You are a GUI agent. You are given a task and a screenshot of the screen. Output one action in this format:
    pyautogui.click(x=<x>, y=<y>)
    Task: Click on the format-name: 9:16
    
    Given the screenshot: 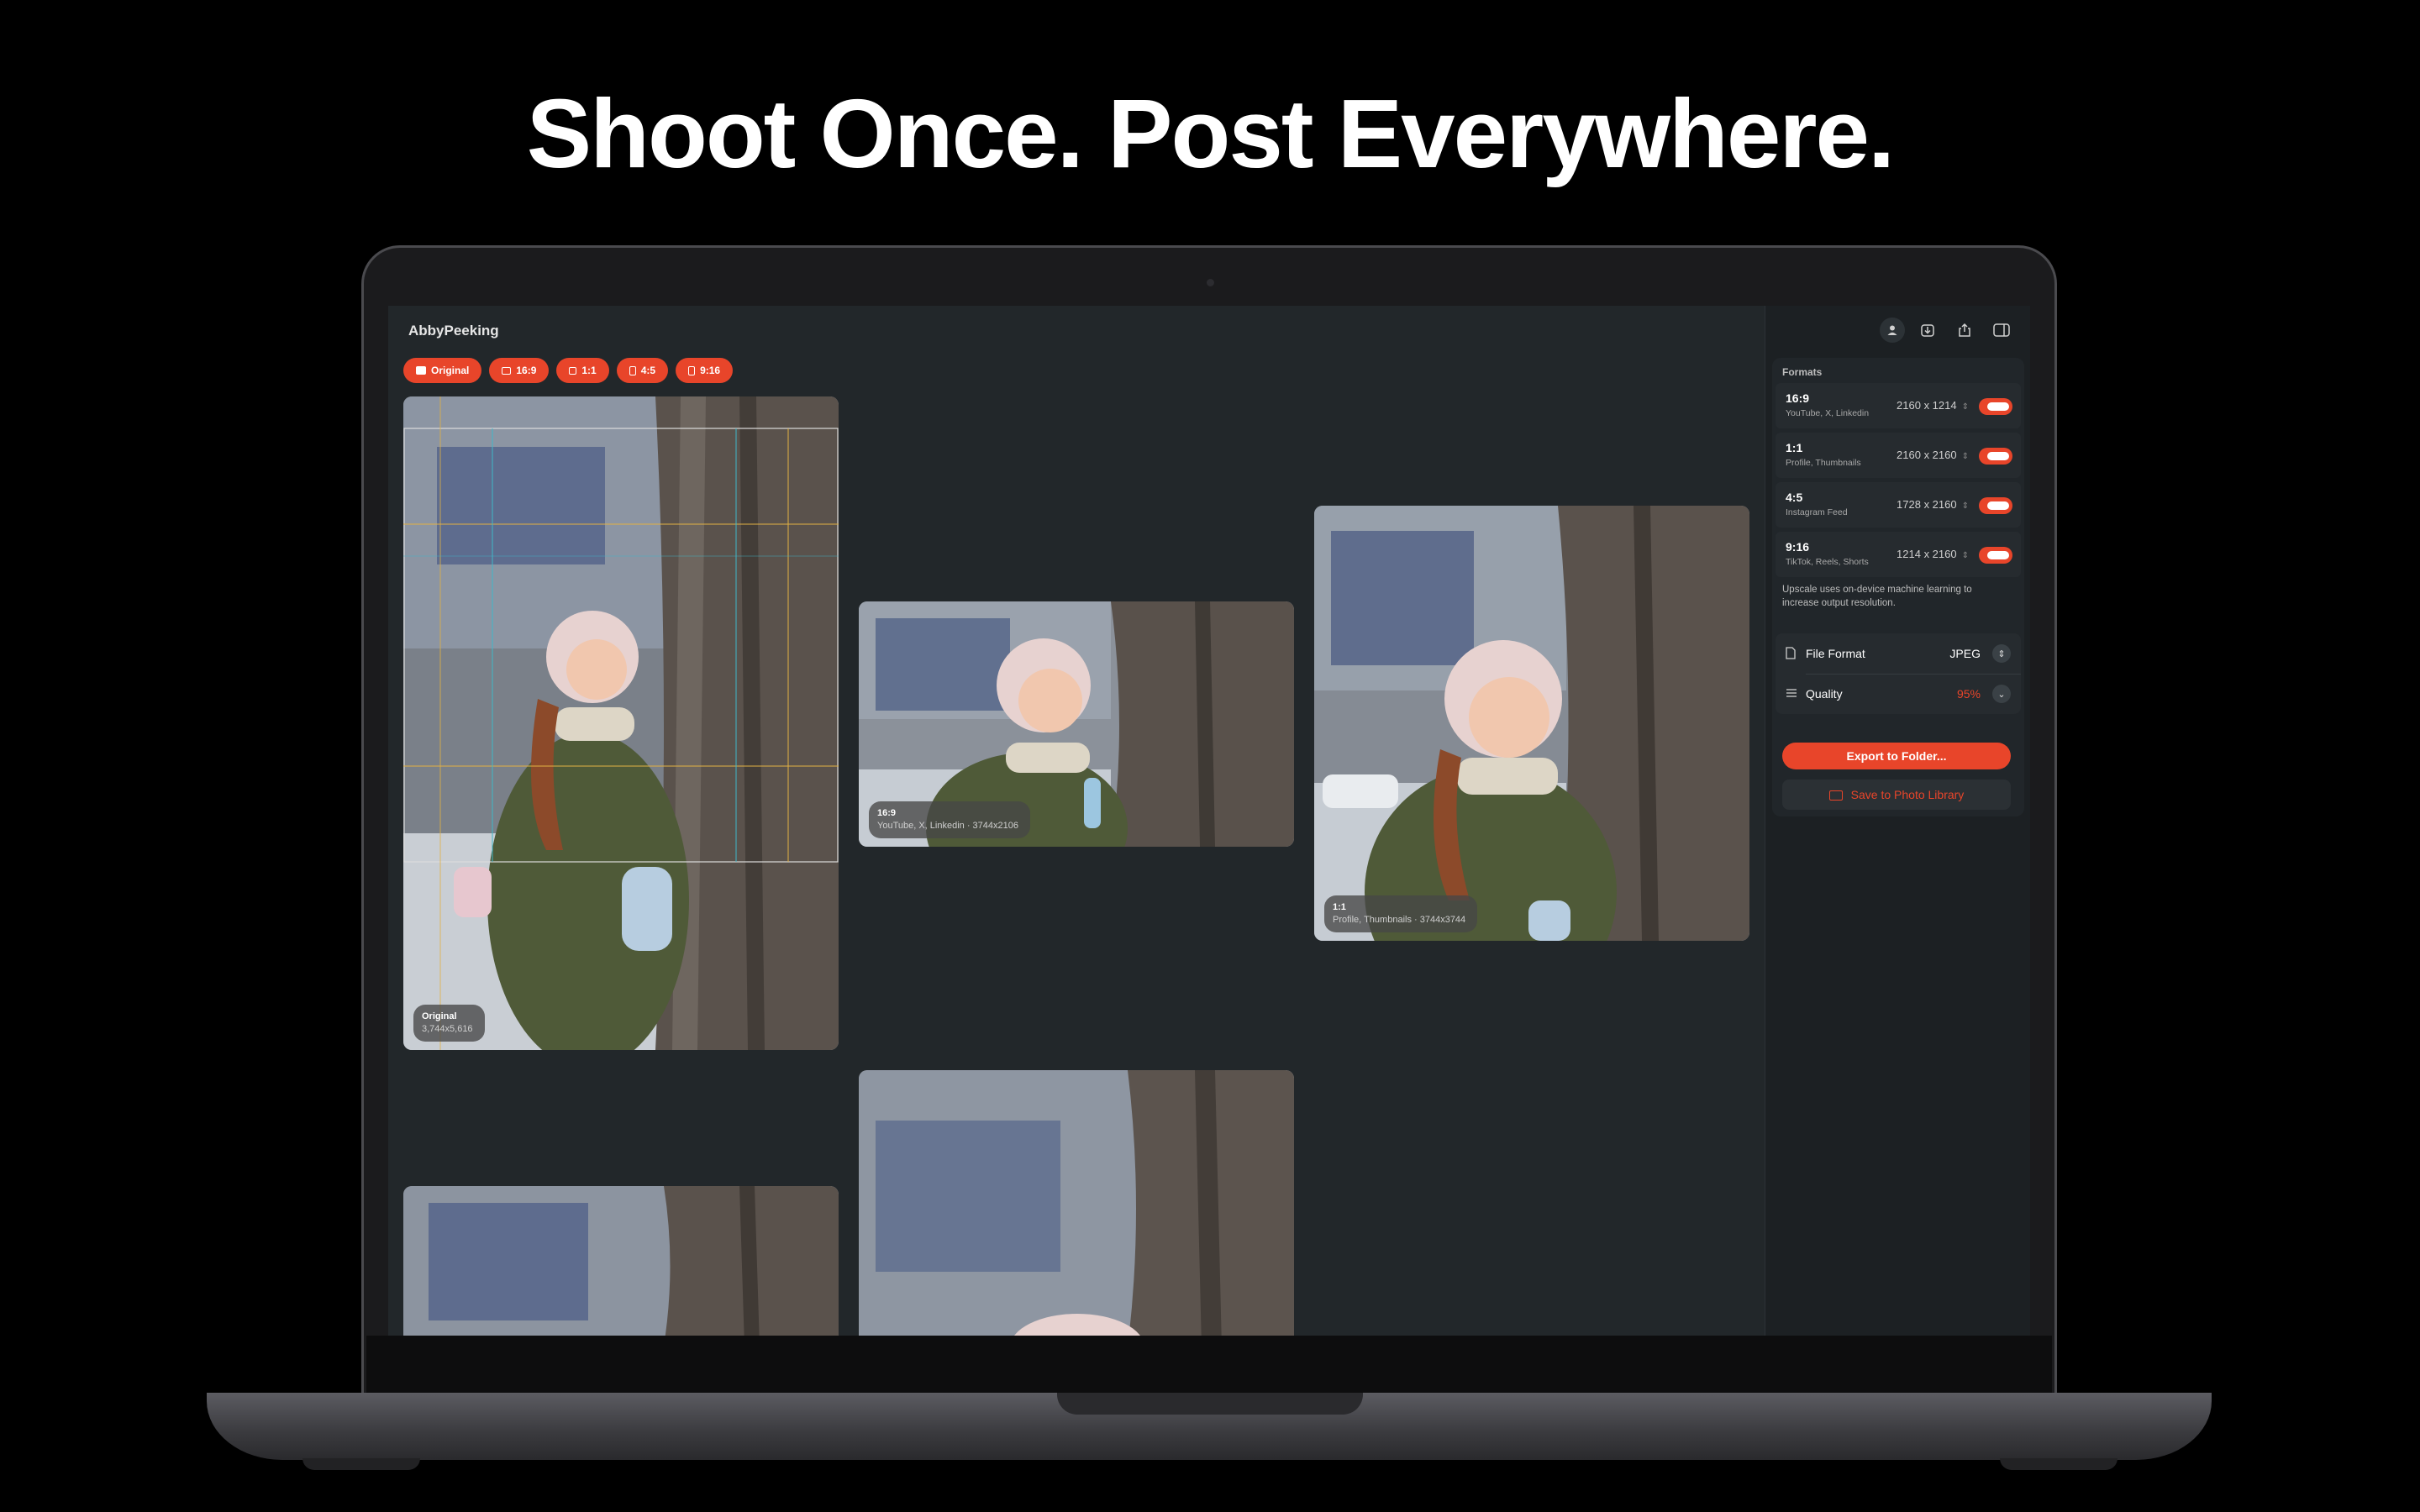 What is the action you would take?
    pyautogui.click(x=1798, y=547)
    